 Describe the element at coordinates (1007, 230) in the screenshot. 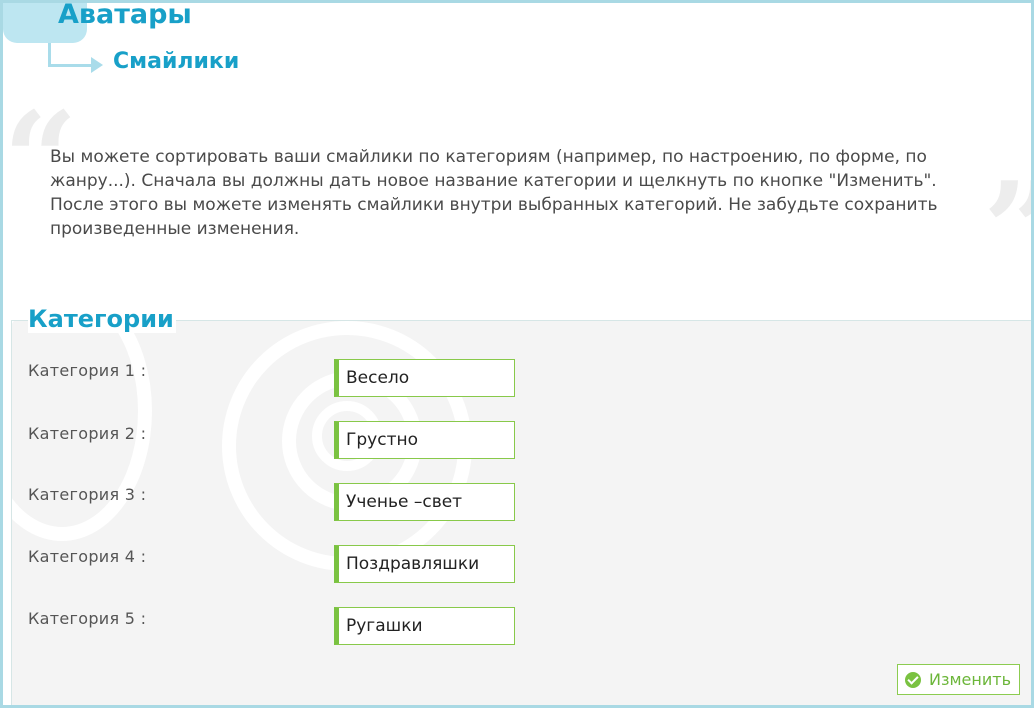

I see `close-quote-icon: ”` at that location.